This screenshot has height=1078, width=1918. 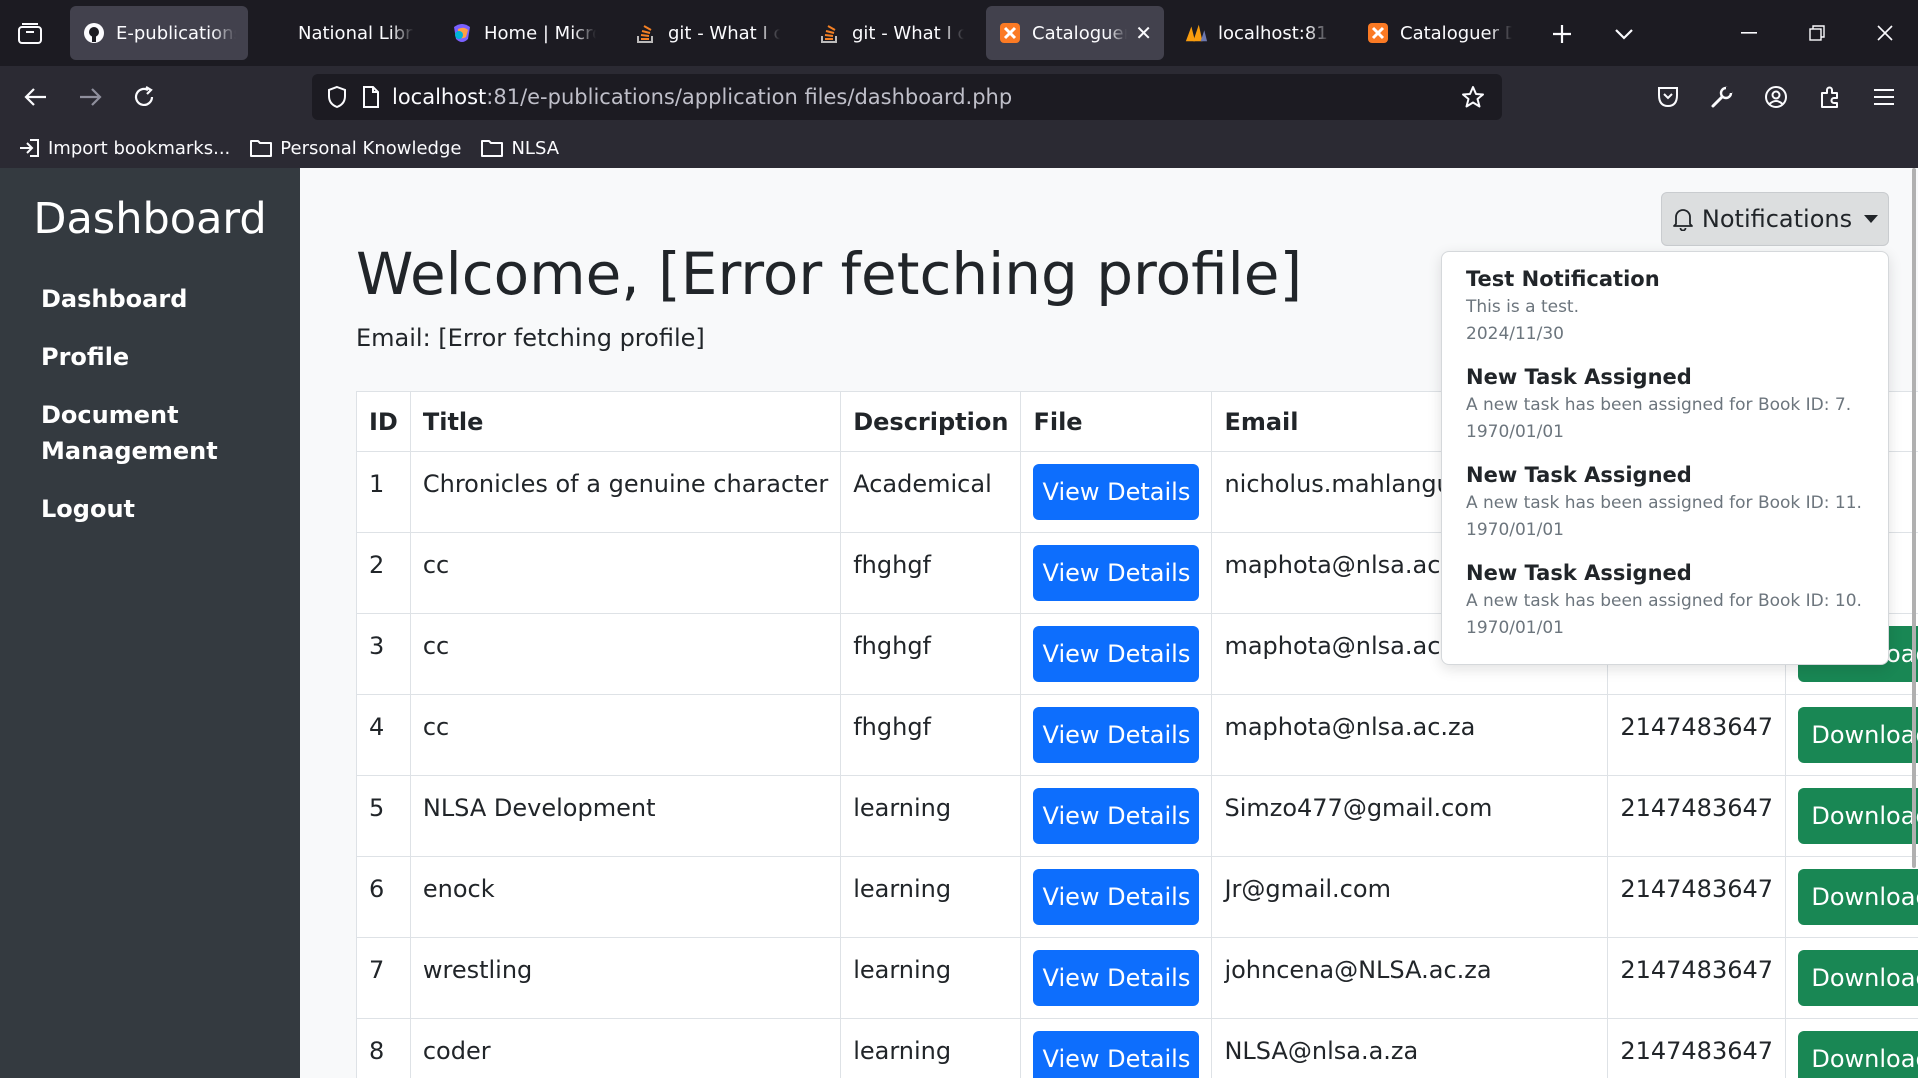 I want to click on restore-icon, so click(x=1817, y=33).